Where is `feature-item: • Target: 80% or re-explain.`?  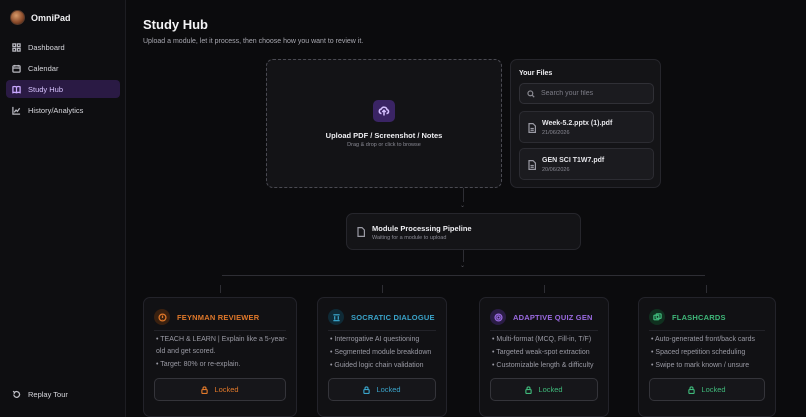
feature-item: • Target: 80% or re-explain. is located at coordinates (198, 364).